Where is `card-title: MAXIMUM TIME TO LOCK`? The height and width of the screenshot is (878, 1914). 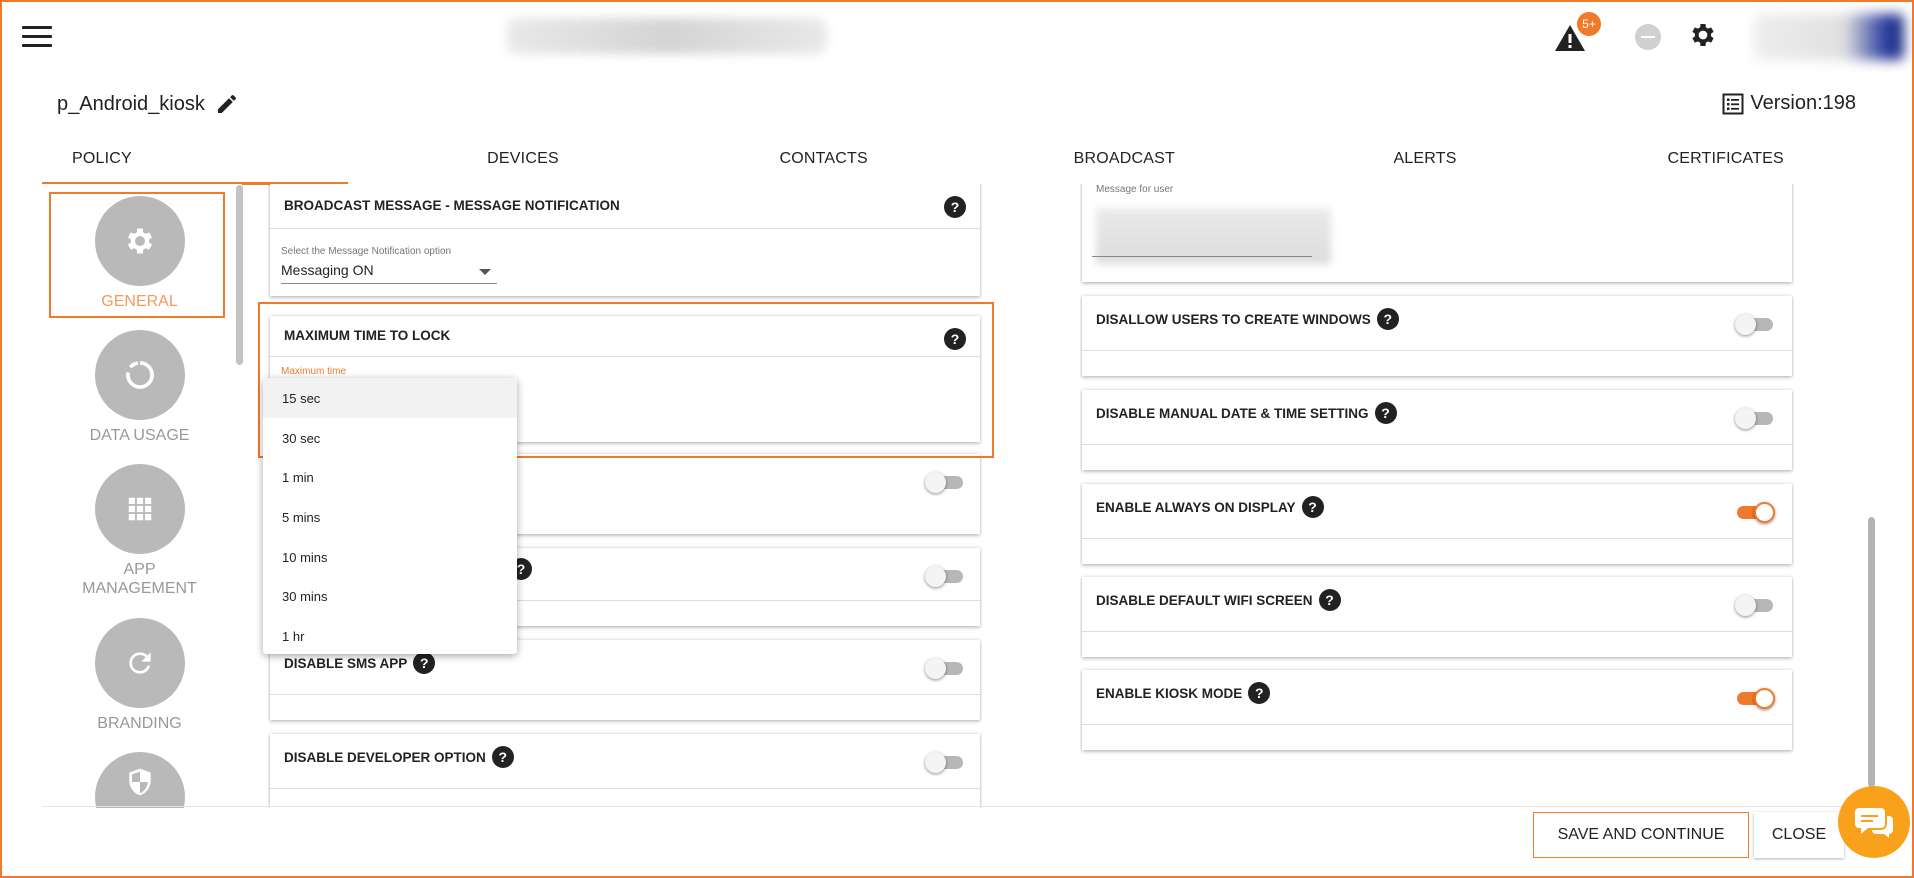 card-title: MAXIMUM TIME TO LOCK is located at coordinates (367, 335).